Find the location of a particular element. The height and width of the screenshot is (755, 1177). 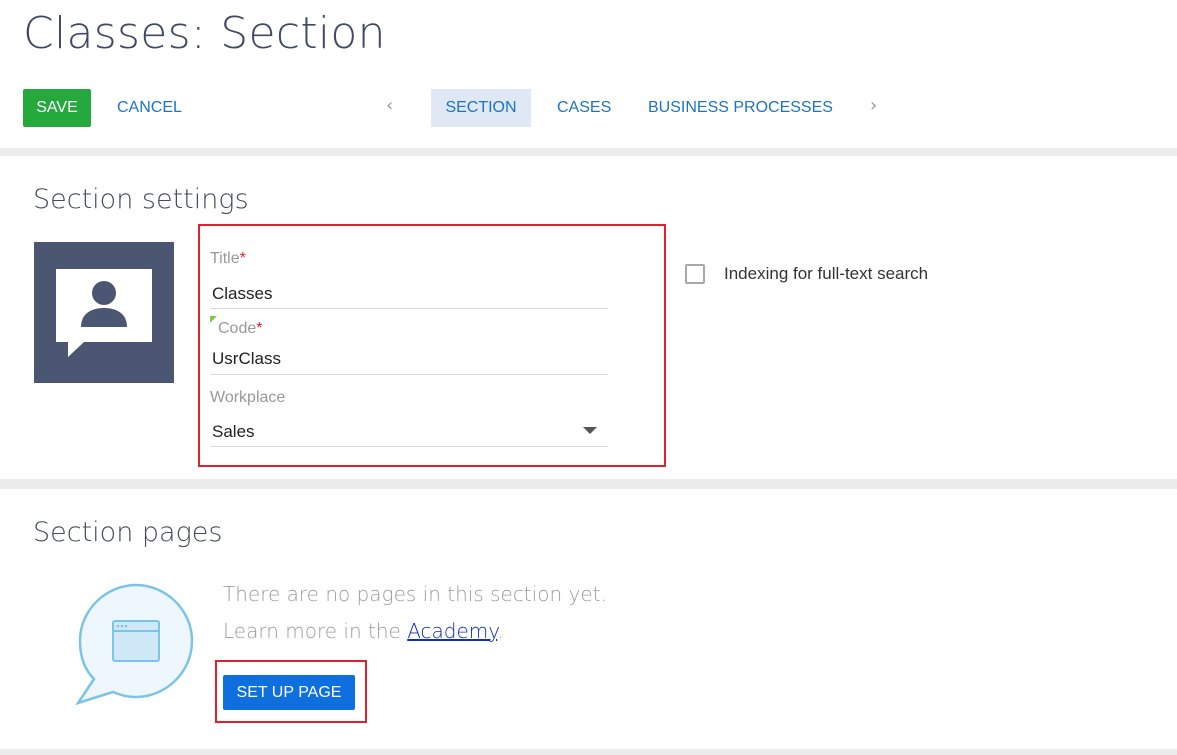

set-up-page-button: SET UP PAGE is located at coordinates (289, 692).